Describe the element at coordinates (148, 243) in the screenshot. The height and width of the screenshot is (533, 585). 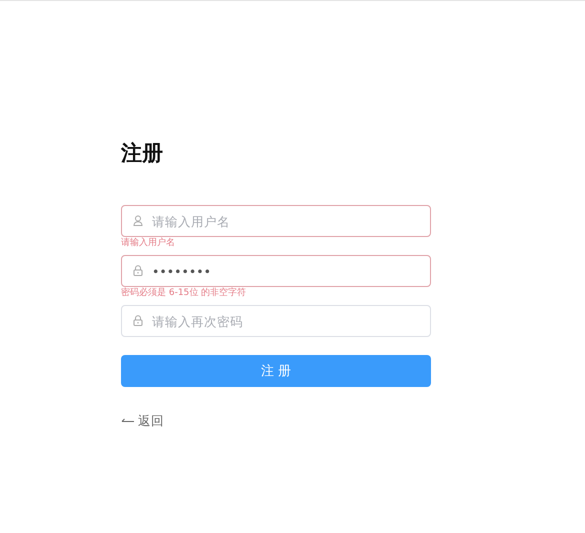
I see `error-message: 请输入用户名` at that location.